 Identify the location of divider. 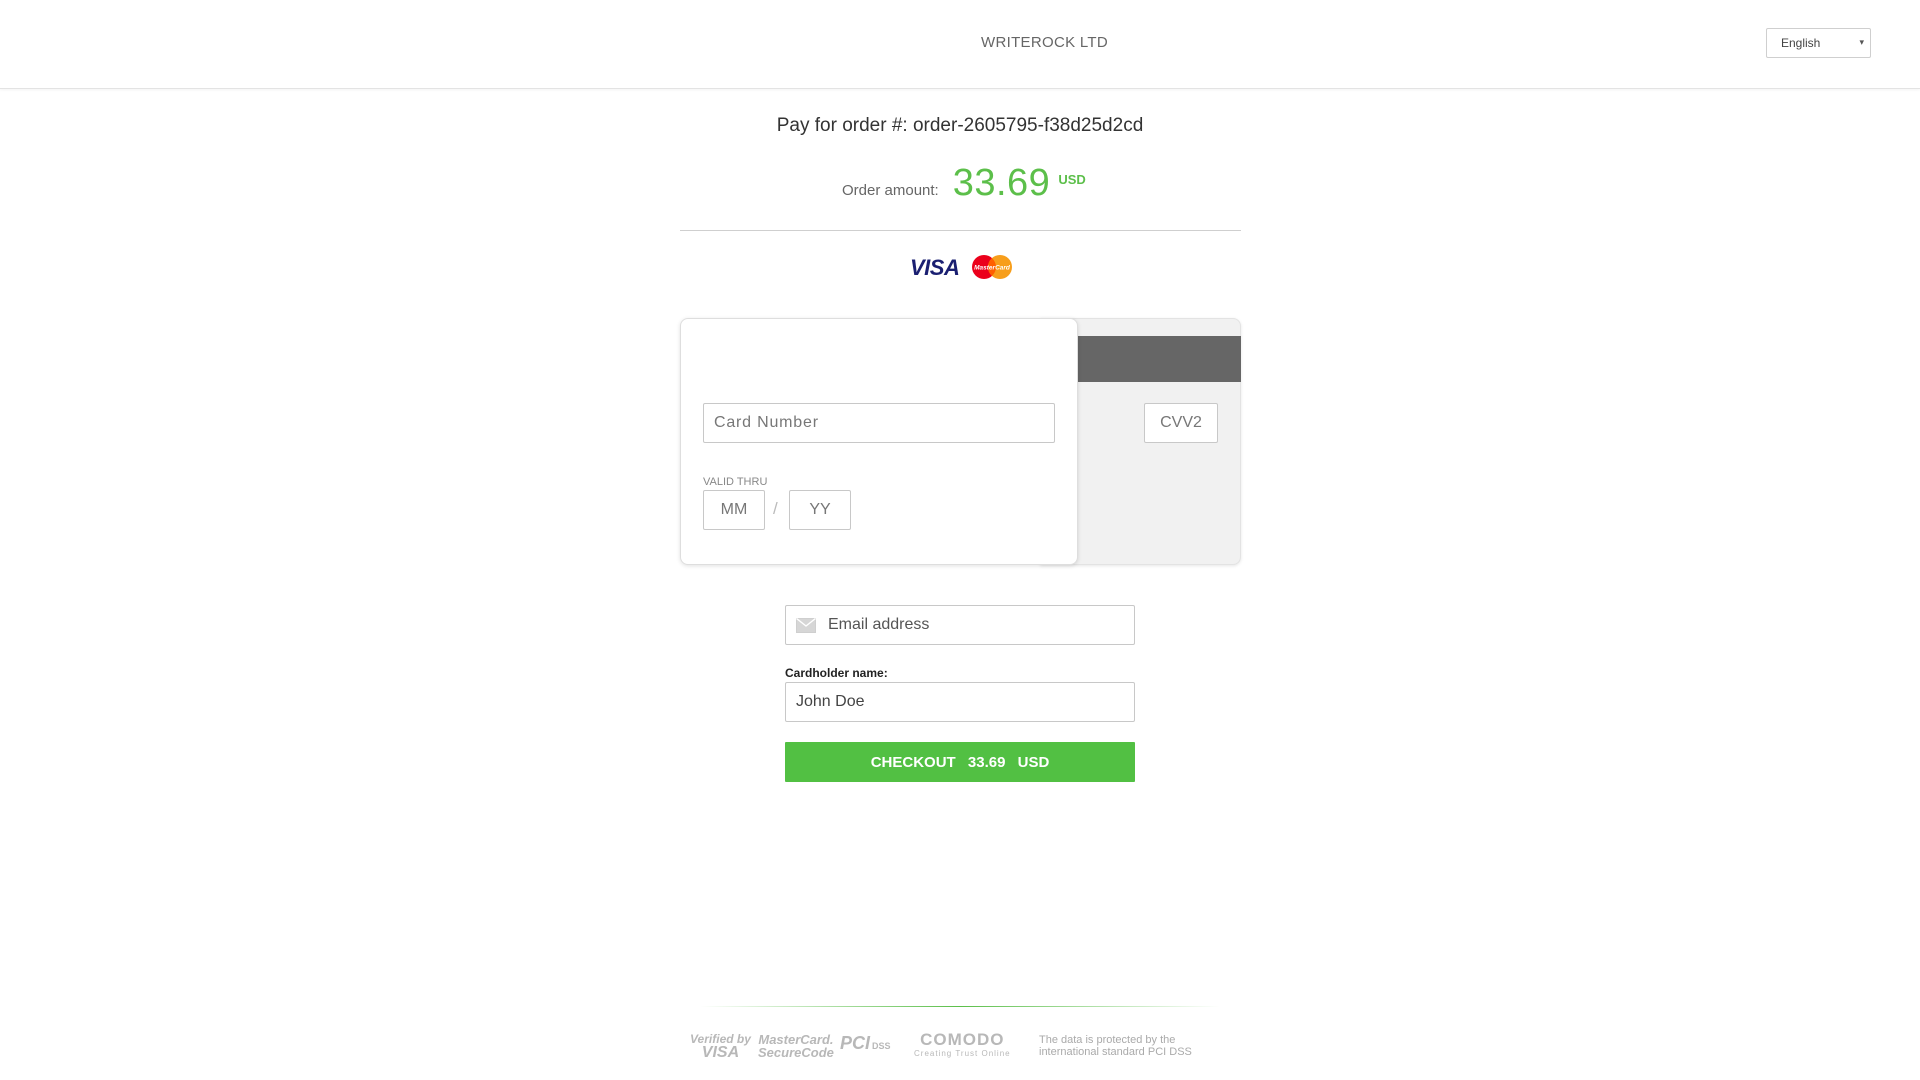
(960, 230).